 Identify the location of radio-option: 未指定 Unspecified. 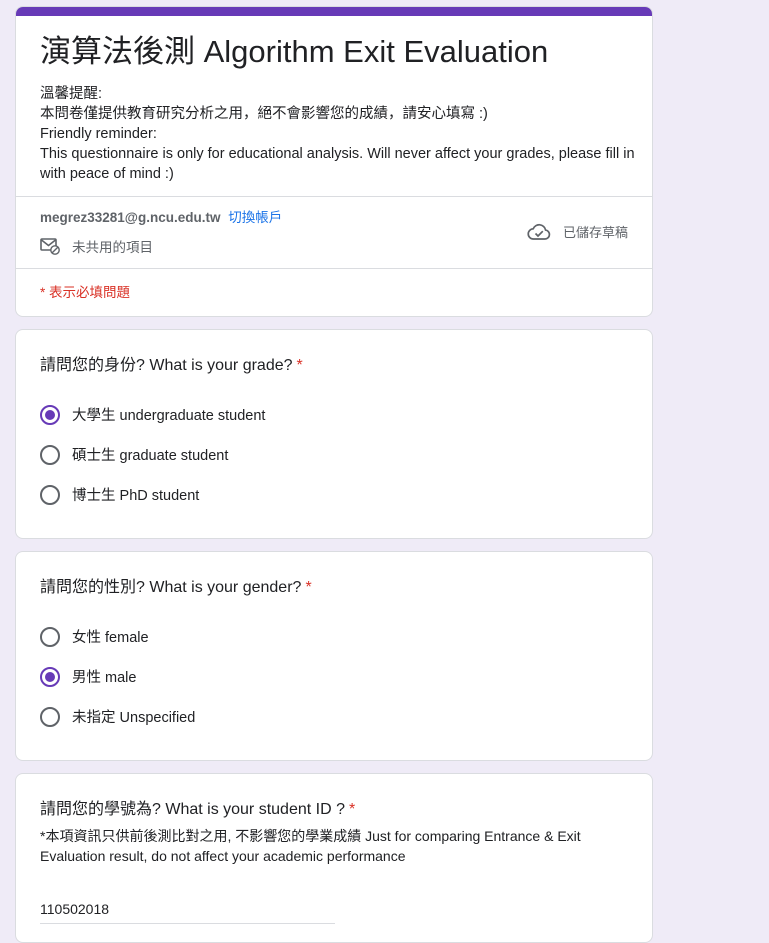
(117, 716).